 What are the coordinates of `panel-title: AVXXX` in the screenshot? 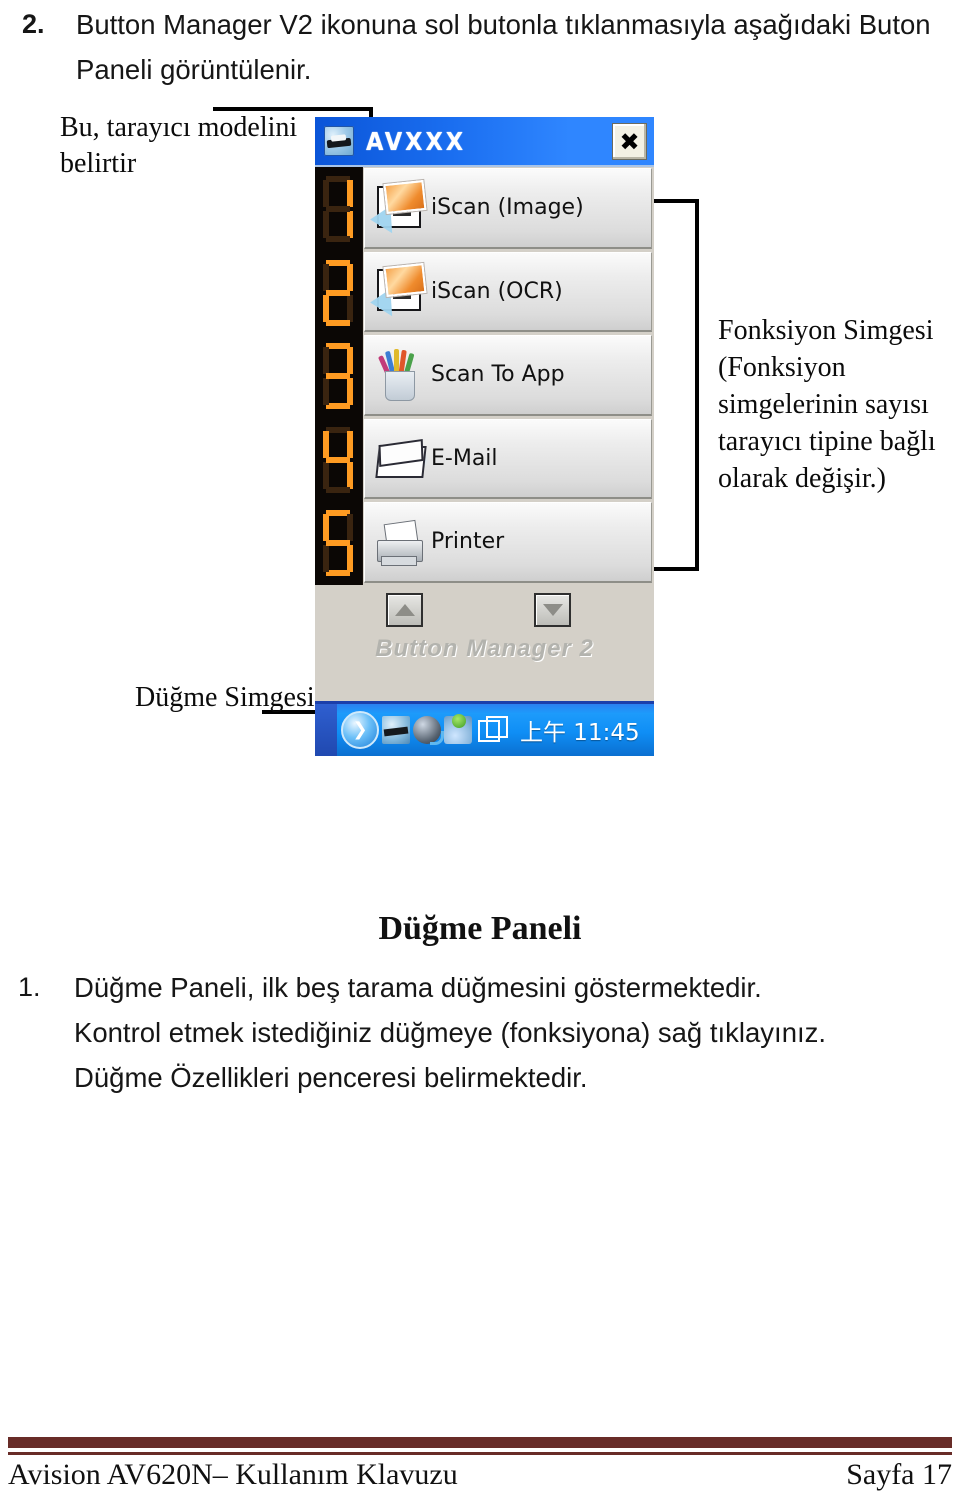 It's located at (416, 141).